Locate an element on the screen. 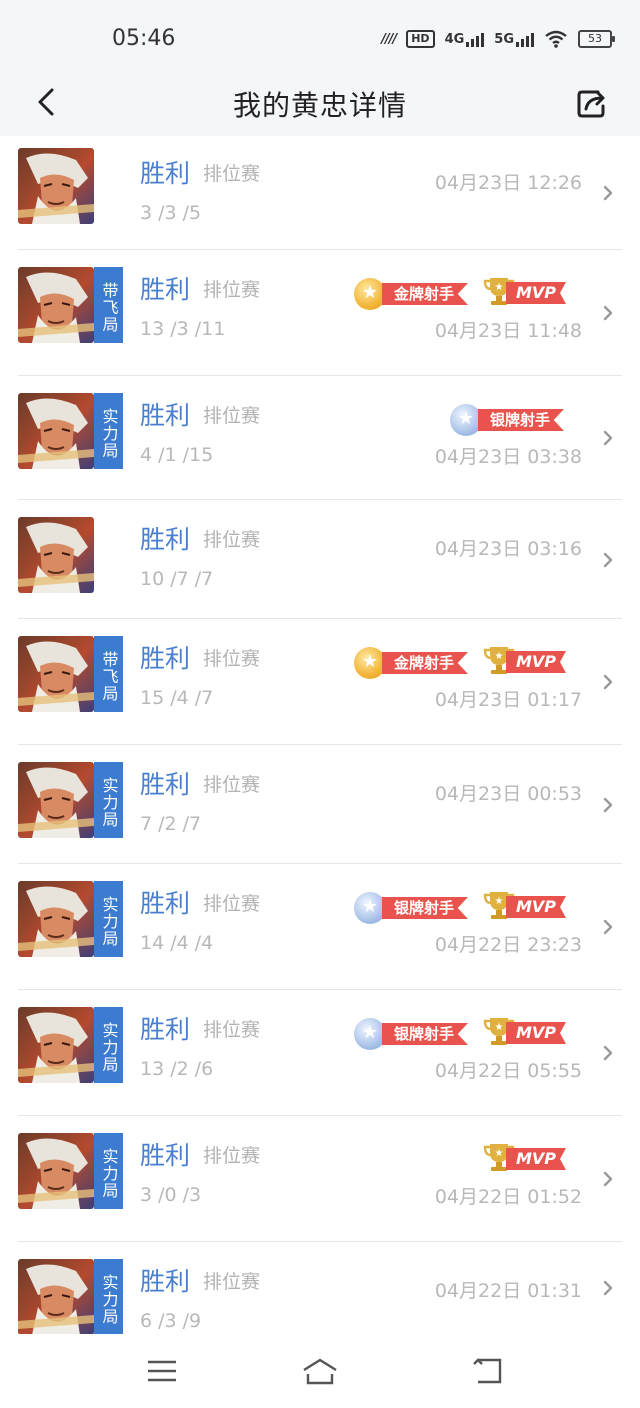  menu-icon is located at coordinates (162, 1371).